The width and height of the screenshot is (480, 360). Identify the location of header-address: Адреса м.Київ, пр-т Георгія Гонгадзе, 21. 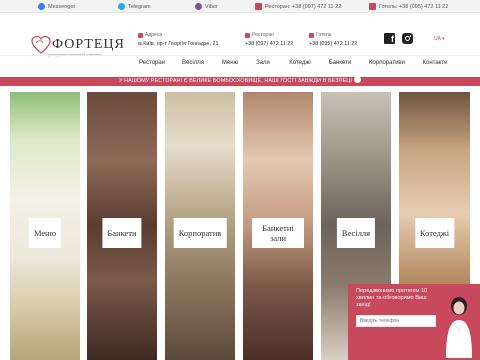
(178, 39).